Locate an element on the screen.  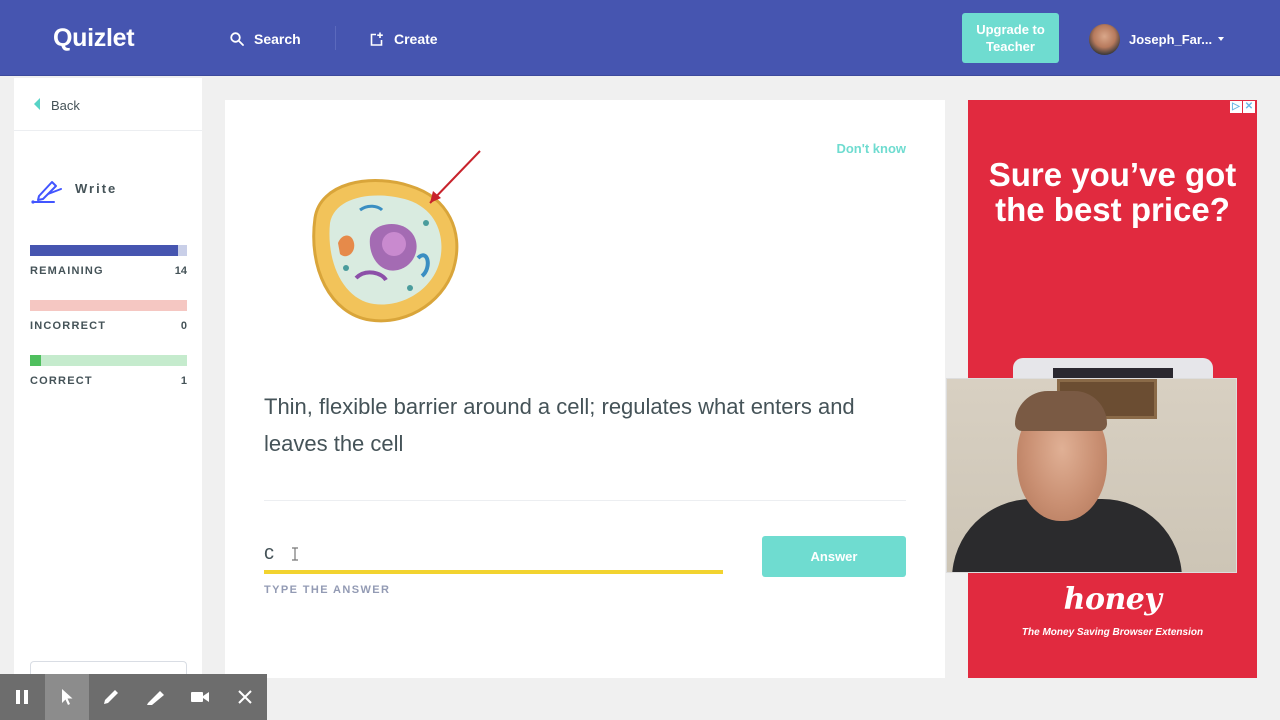
ad-info-icon: ▷ is located at coordinates (1236, 107).